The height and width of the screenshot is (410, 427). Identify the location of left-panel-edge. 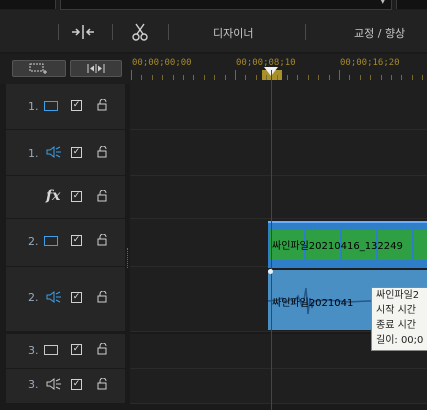
(28, 4).